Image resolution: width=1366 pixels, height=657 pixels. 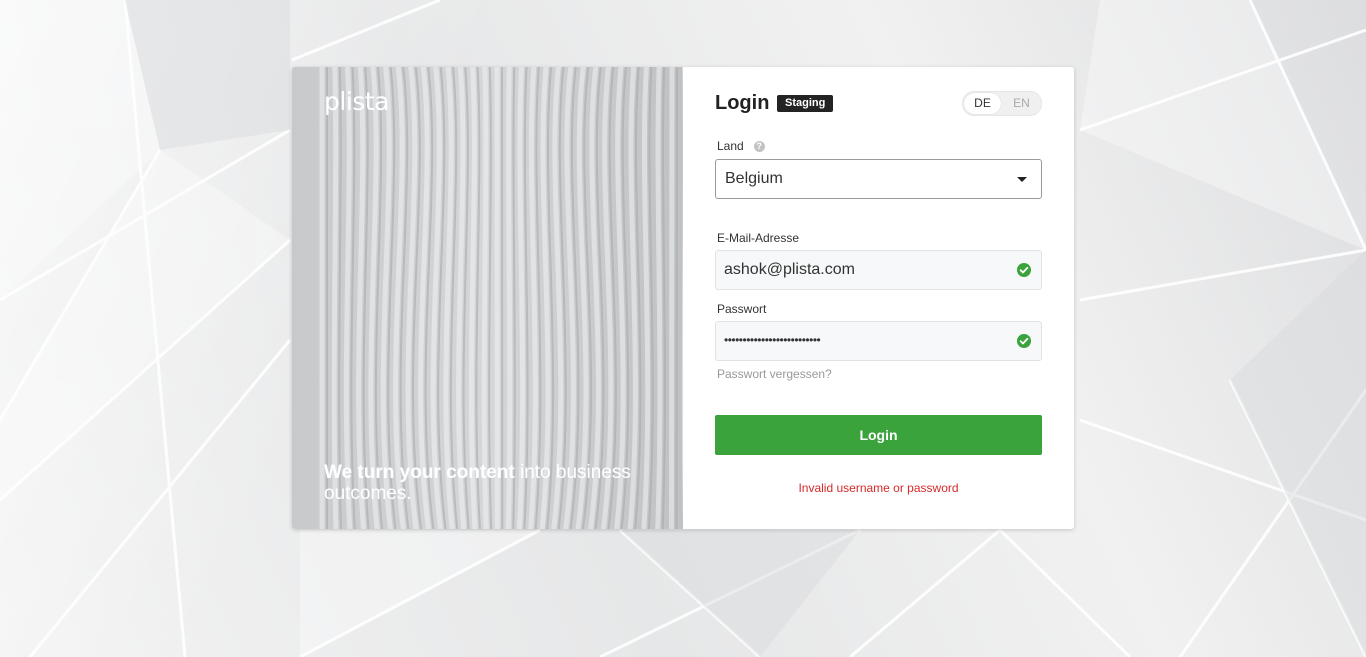 I want to click on error-message: Invalid username or password, so click(x=878, y=488).